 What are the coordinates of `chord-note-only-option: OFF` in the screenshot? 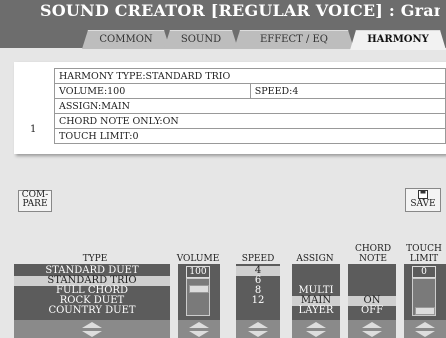 It's located at (372, 311).